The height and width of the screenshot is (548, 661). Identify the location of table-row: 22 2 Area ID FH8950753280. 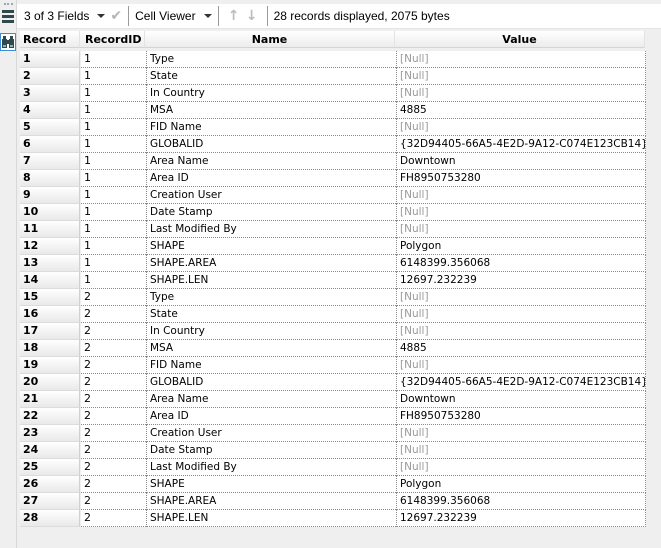
(333, 416).